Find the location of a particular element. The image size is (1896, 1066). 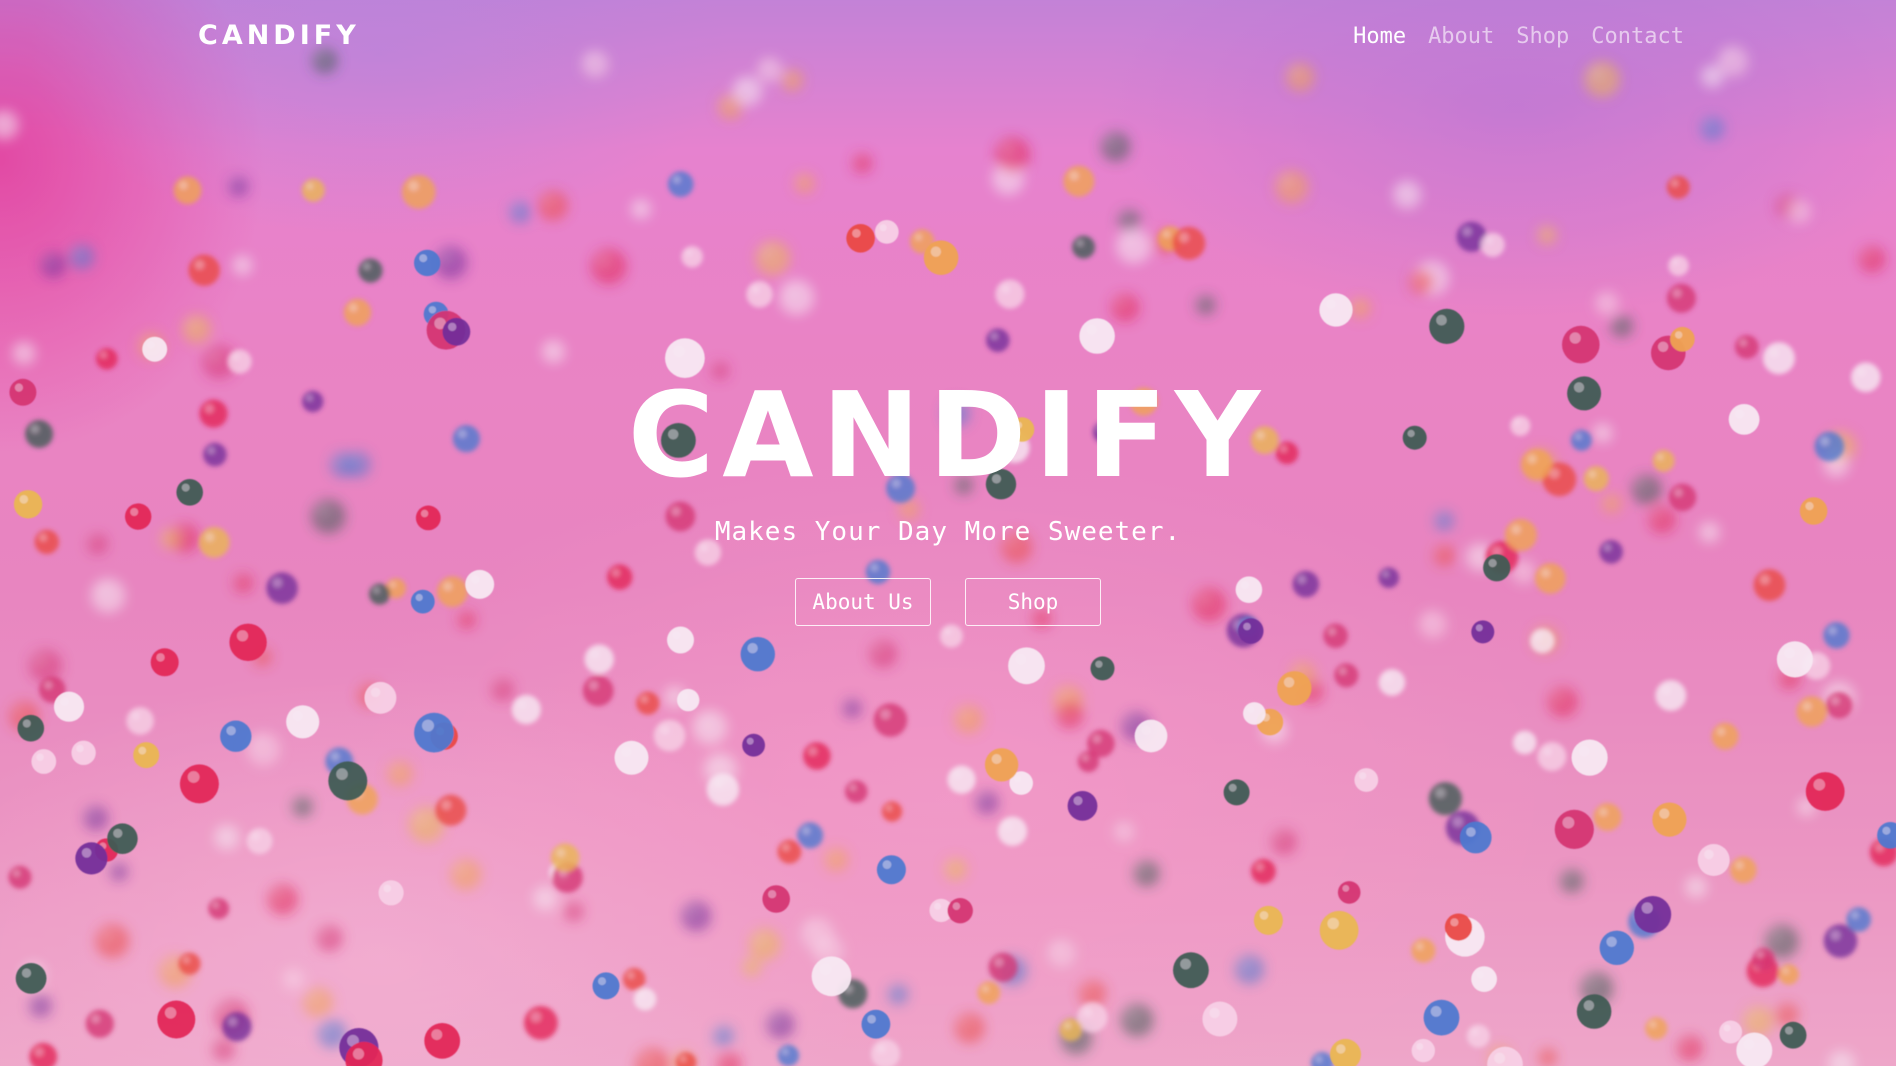

hero-title: CANDIFY is located at coordinates (948, 435).